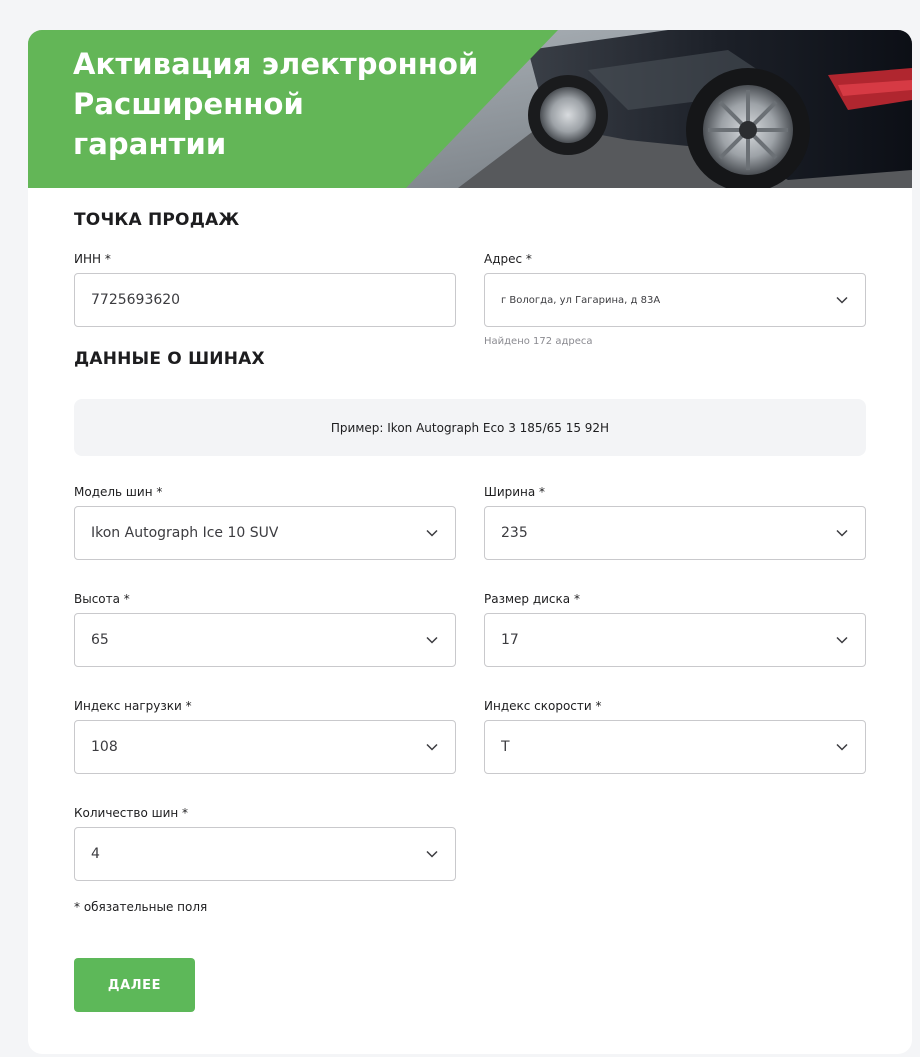 The height and width of the screenshot is (1057, 920). Describe the element at coordinates (515, 492) in the screenshot. I see `width-label: Ширина *` at that location.